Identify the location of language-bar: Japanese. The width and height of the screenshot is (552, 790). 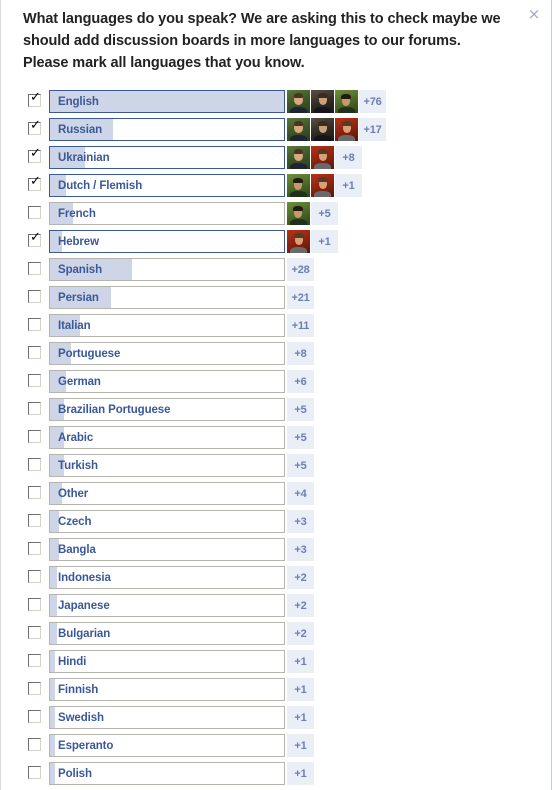
(167, 605).